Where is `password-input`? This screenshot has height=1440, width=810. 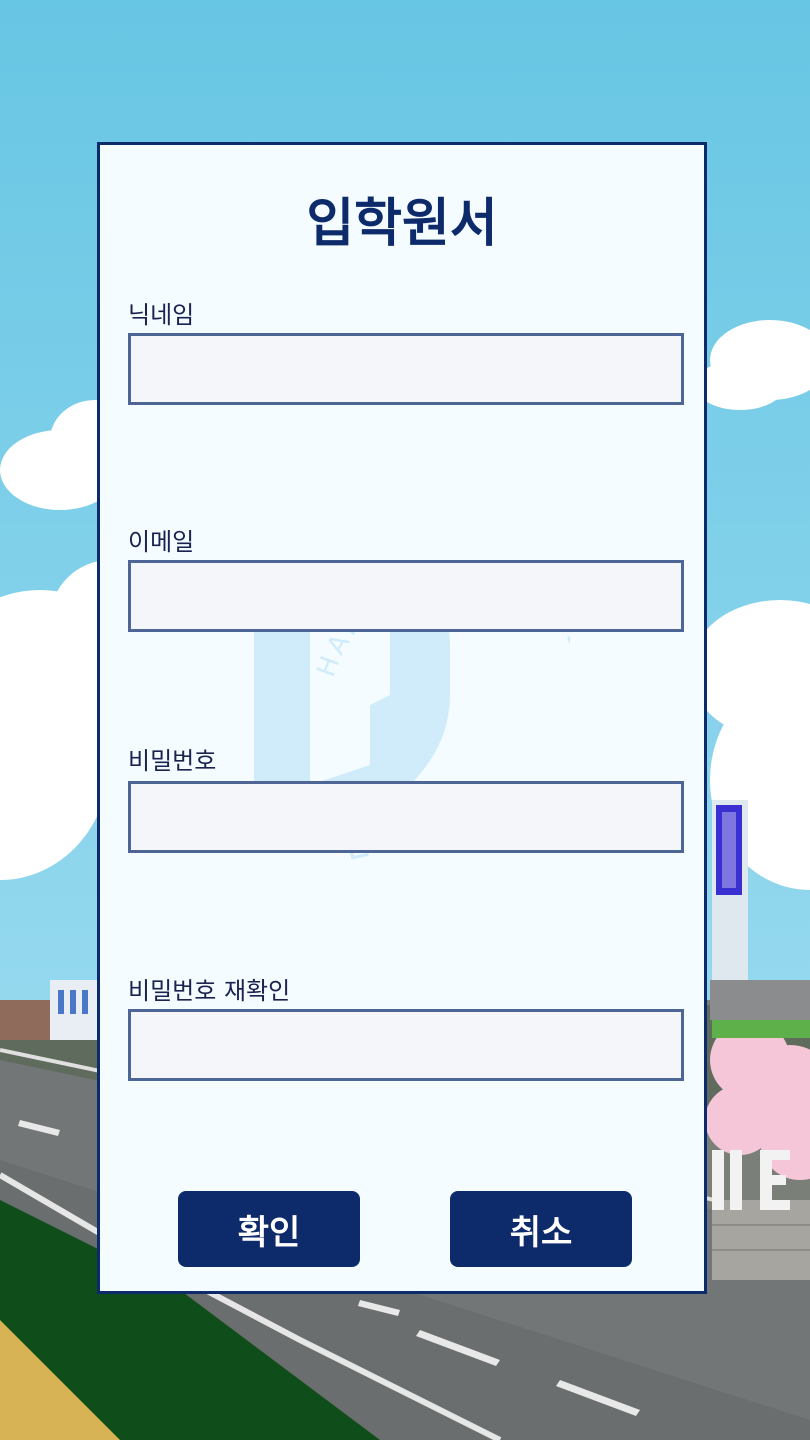 password-input is located at coordinates (406, 817).